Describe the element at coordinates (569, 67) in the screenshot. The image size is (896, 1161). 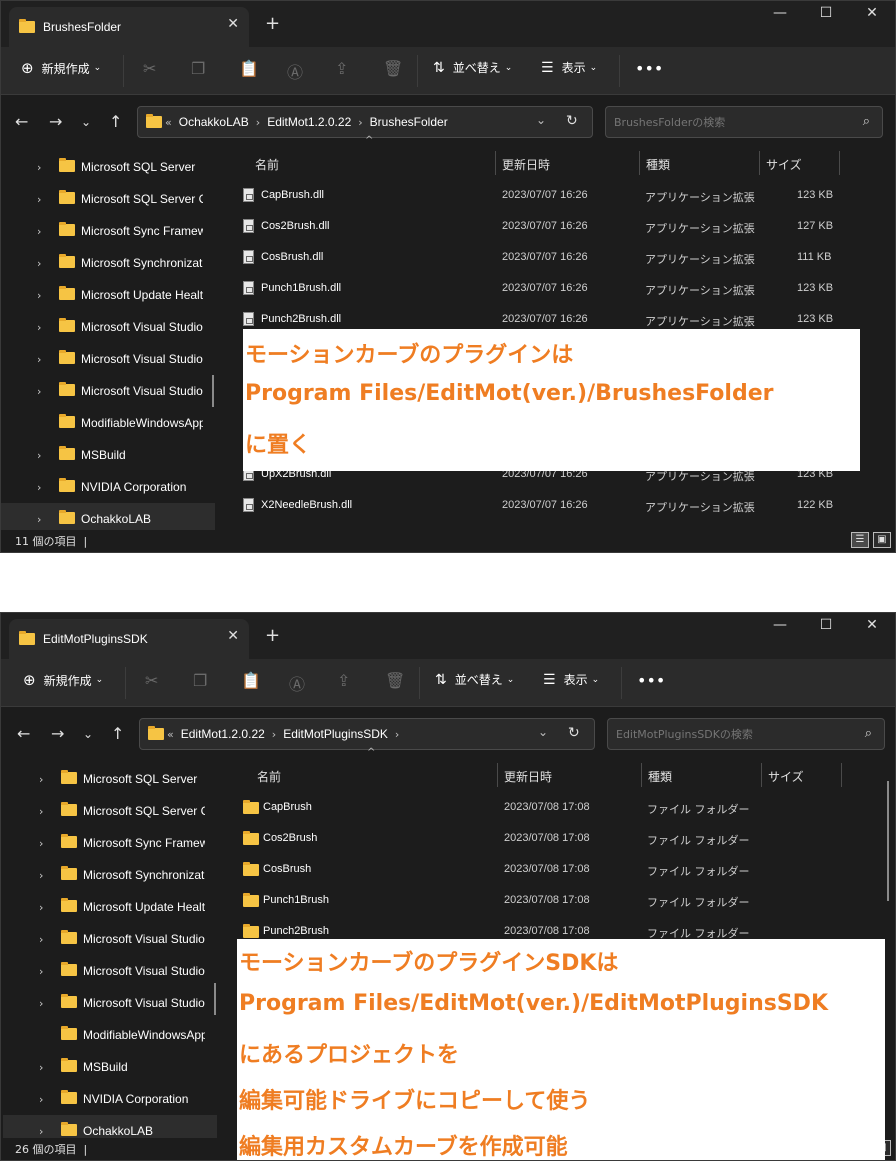
I see `view-button: ☰ 表示 ⌄` at that location.